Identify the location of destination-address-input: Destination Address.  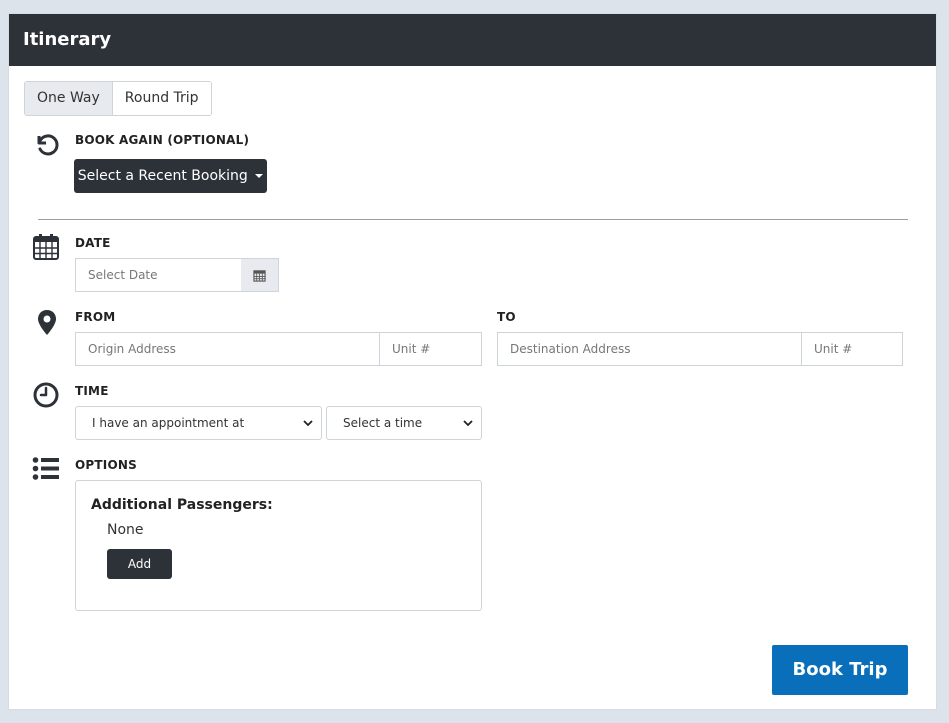
(649, 349).